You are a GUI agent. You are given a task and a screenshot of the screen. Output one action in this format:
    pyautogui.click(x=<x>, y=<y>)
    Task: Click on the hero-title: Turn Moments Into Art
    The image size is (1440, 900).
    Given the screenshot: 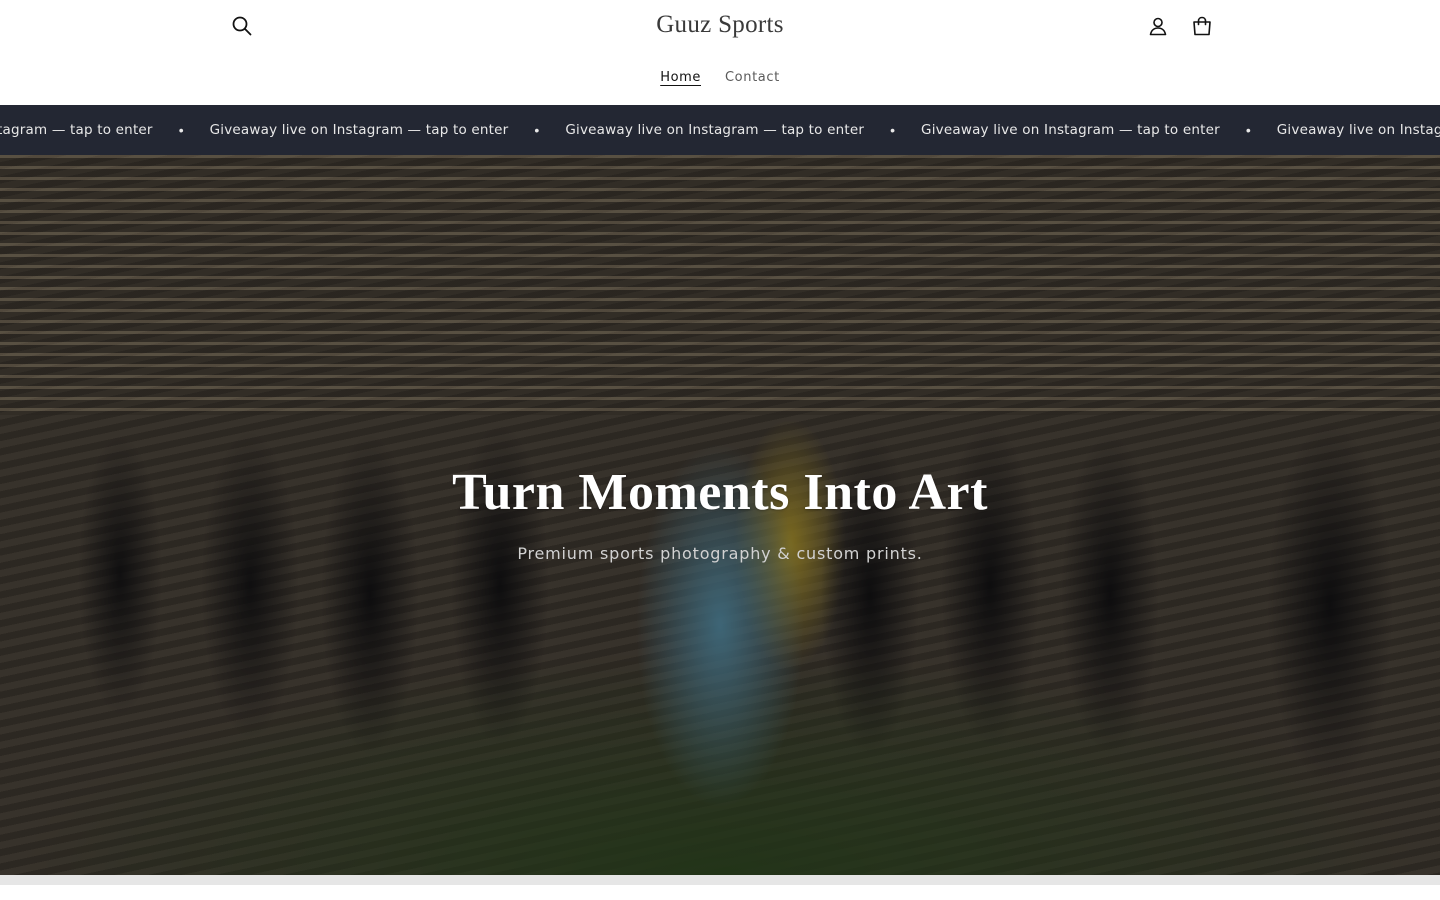 What is the action you would take?
    pyautogui.click(x=720, y=492)
    